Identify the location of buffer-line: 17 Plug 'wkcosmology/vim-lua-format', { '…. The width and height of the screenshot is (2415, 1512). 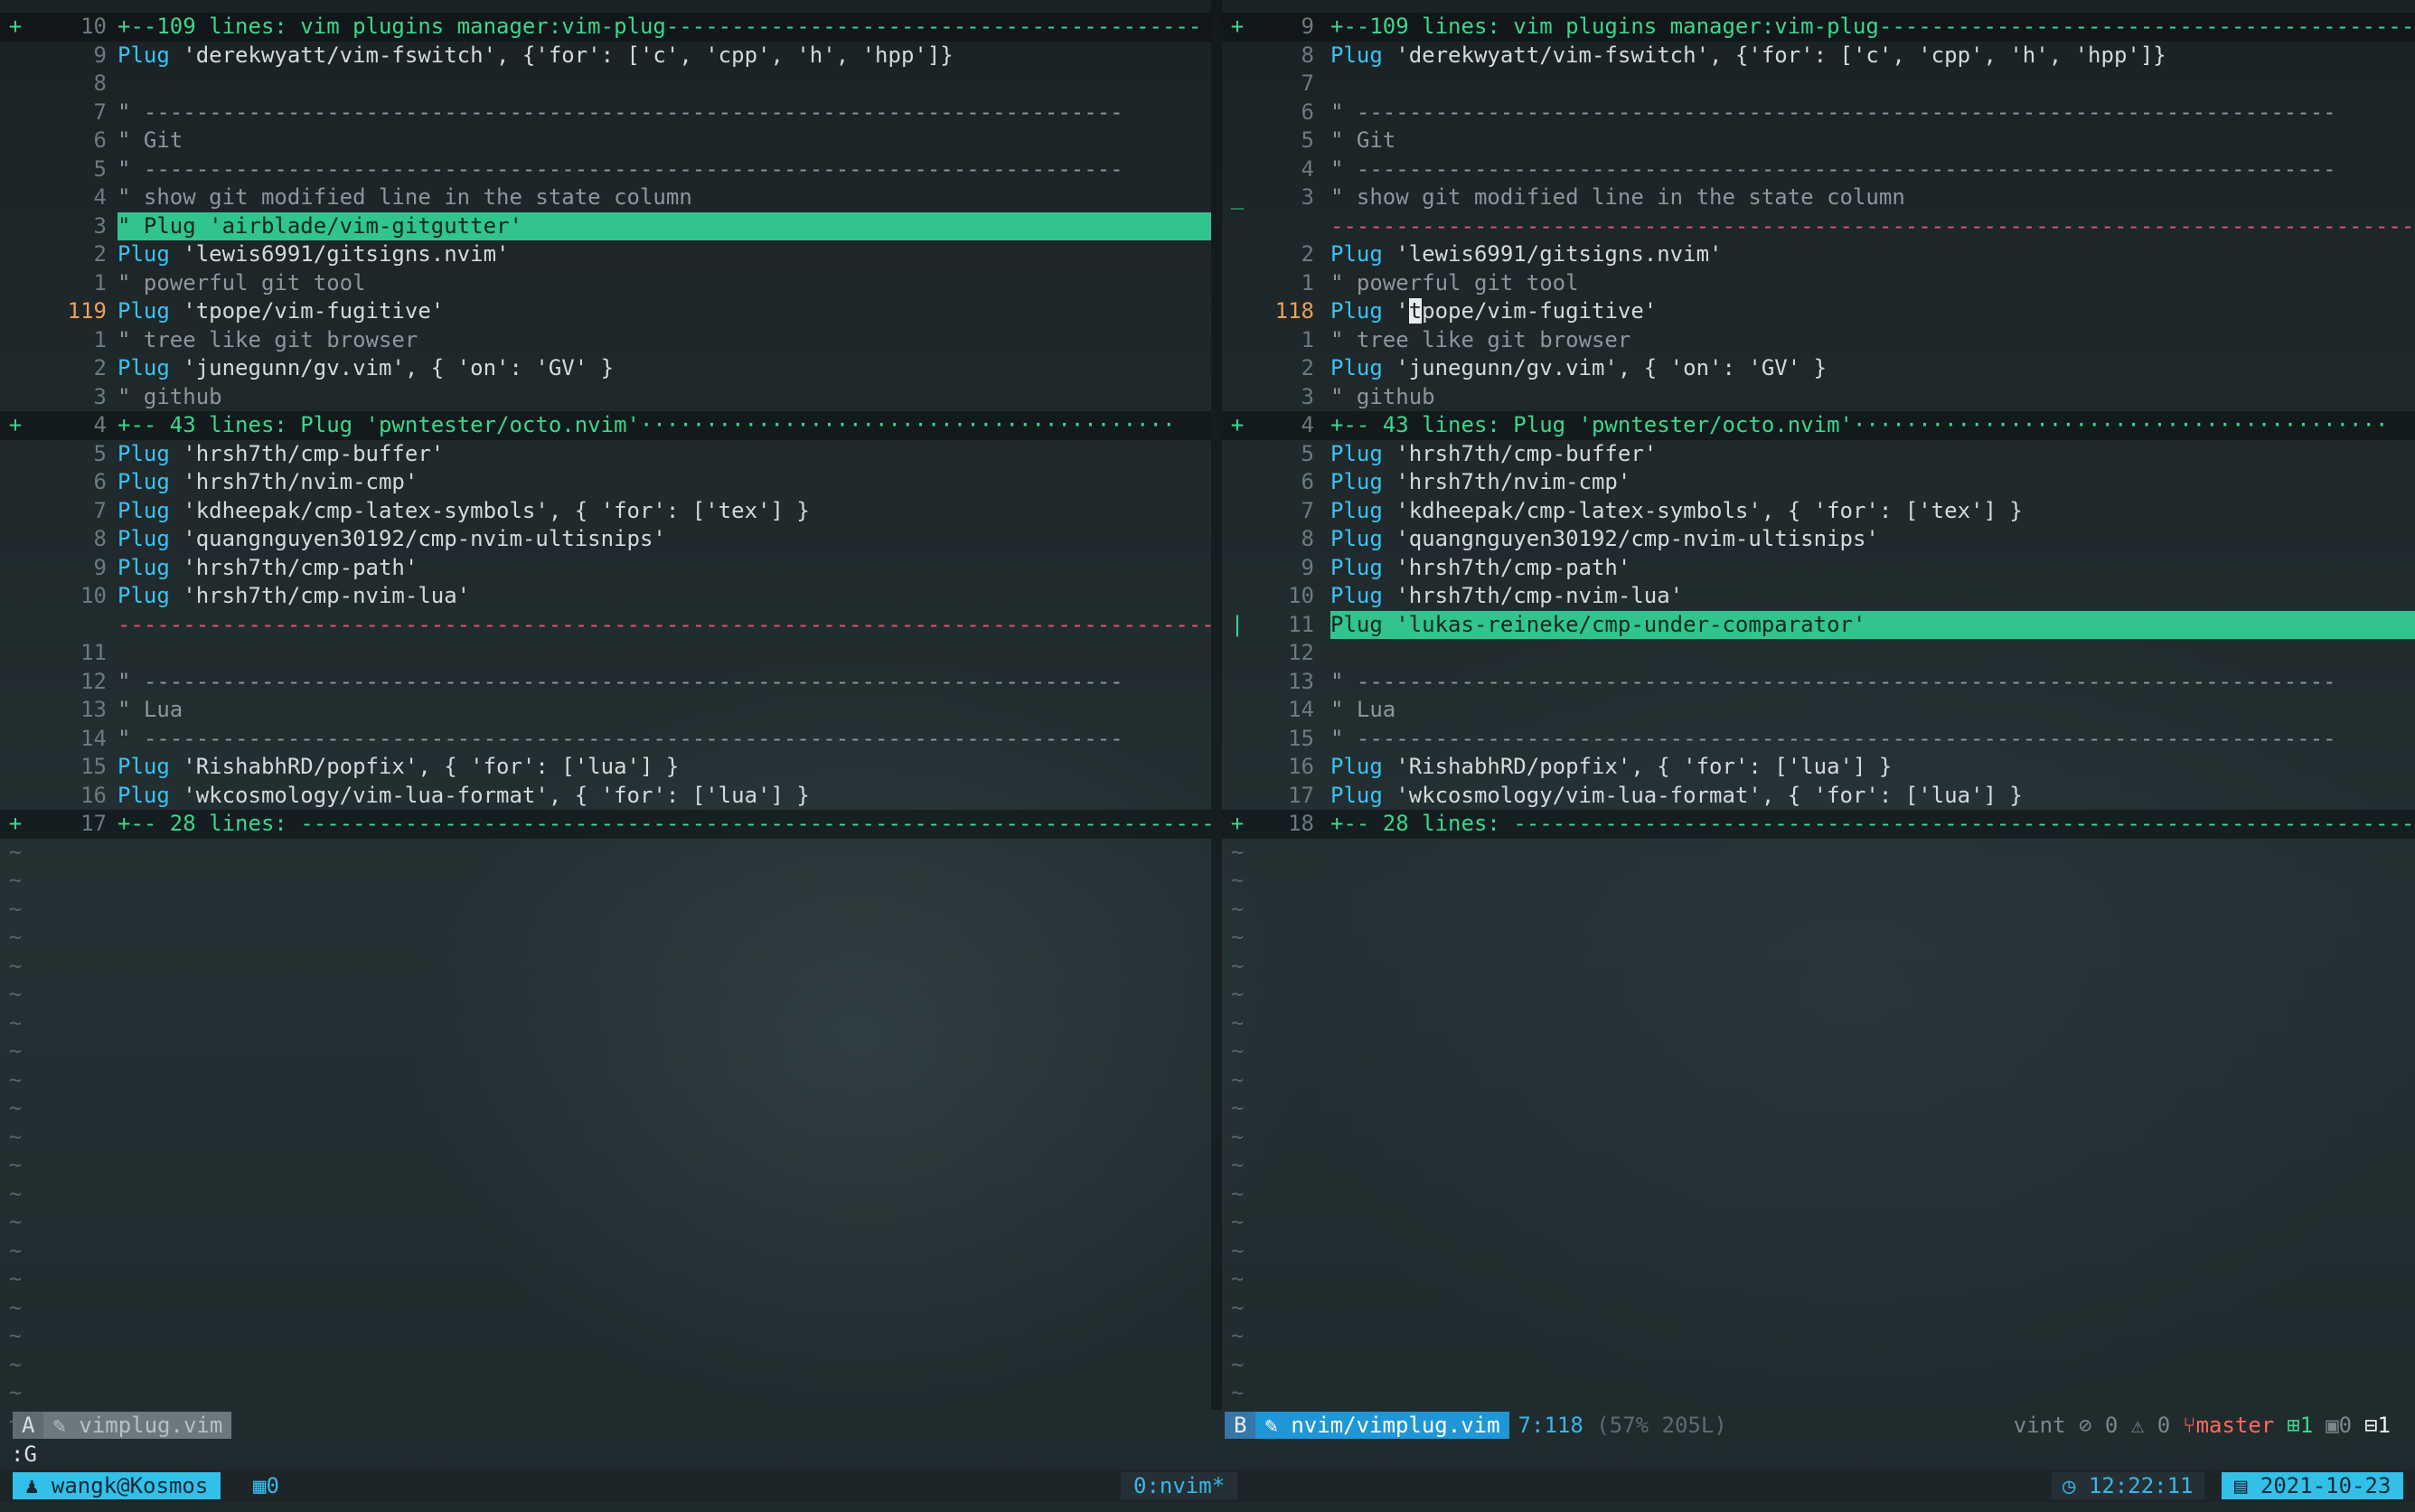
(1819, 796).